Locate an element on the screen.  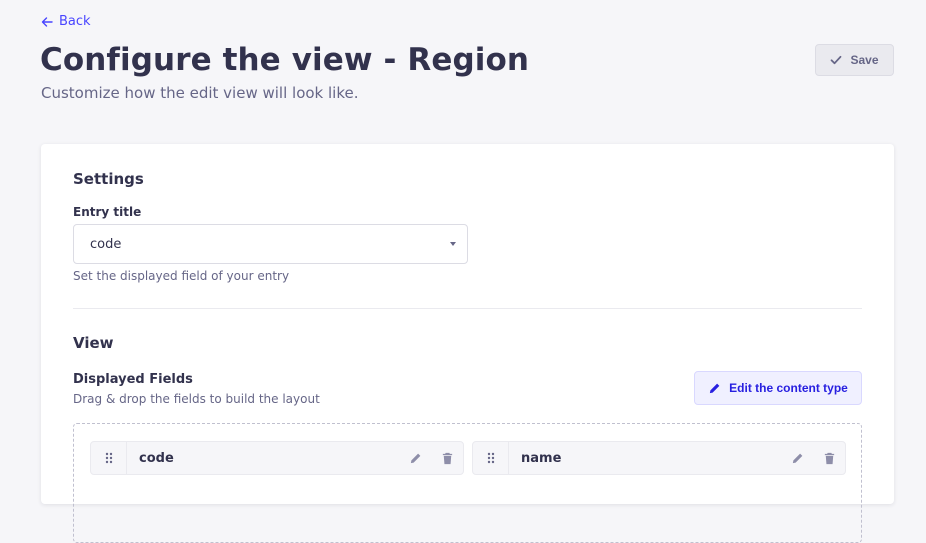
field-name: name is located at coordinates (541, 458).